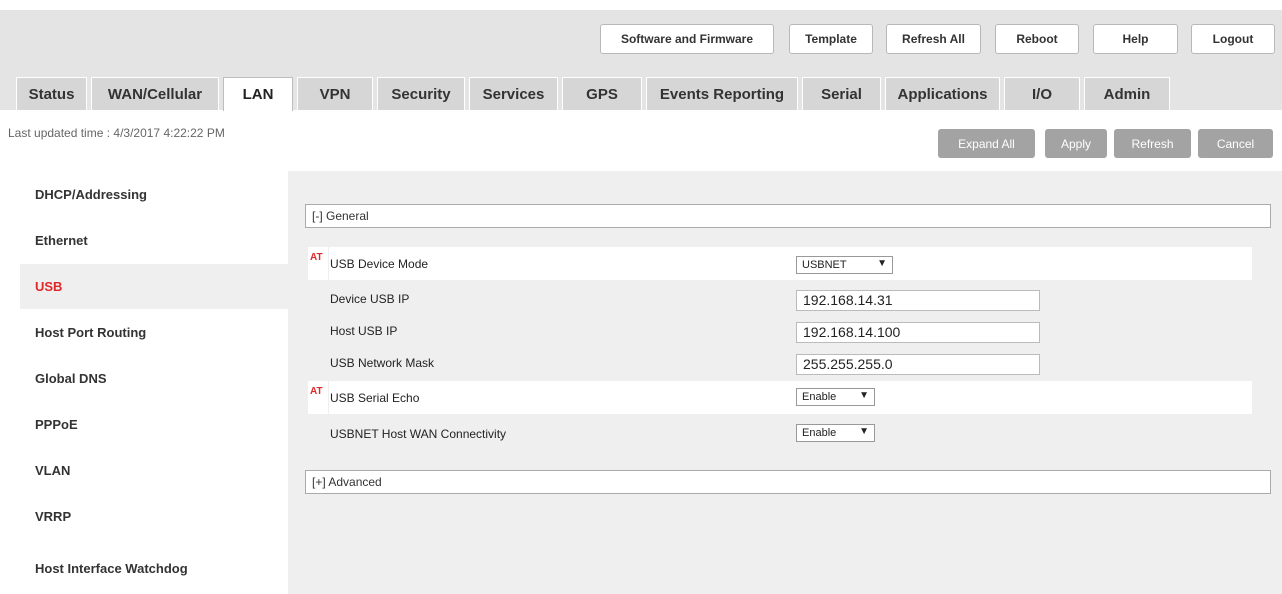  I want to click on tab-services: Services, so click(513, 93).